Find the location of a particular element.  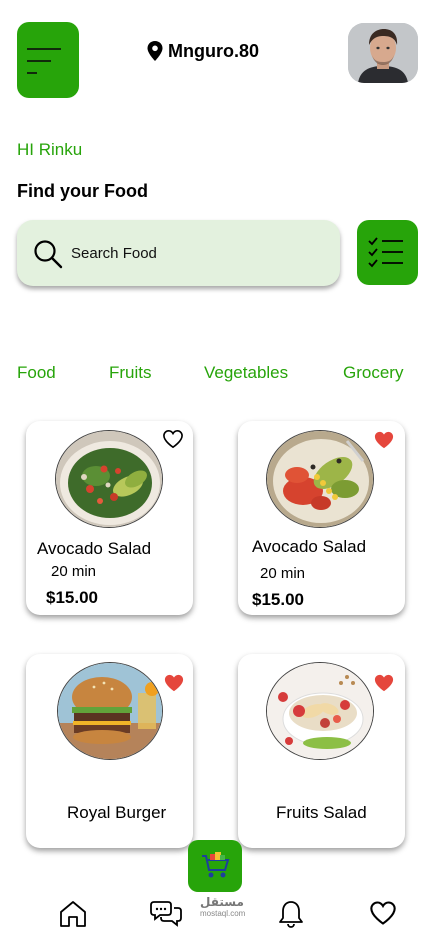

checklist-icon is located at coordinates (385, 252).